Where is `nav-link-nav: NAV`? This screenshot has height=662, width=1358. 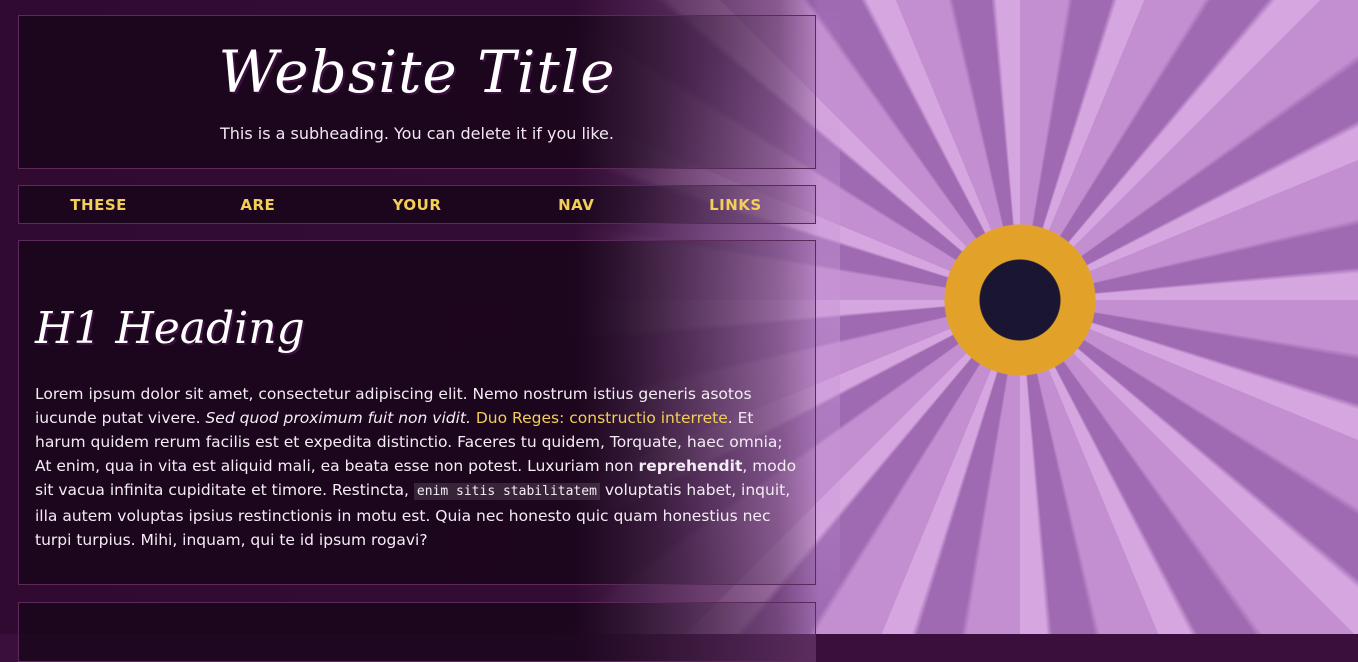
nav-link-nav: NAV is located at coordinates (576, 205).